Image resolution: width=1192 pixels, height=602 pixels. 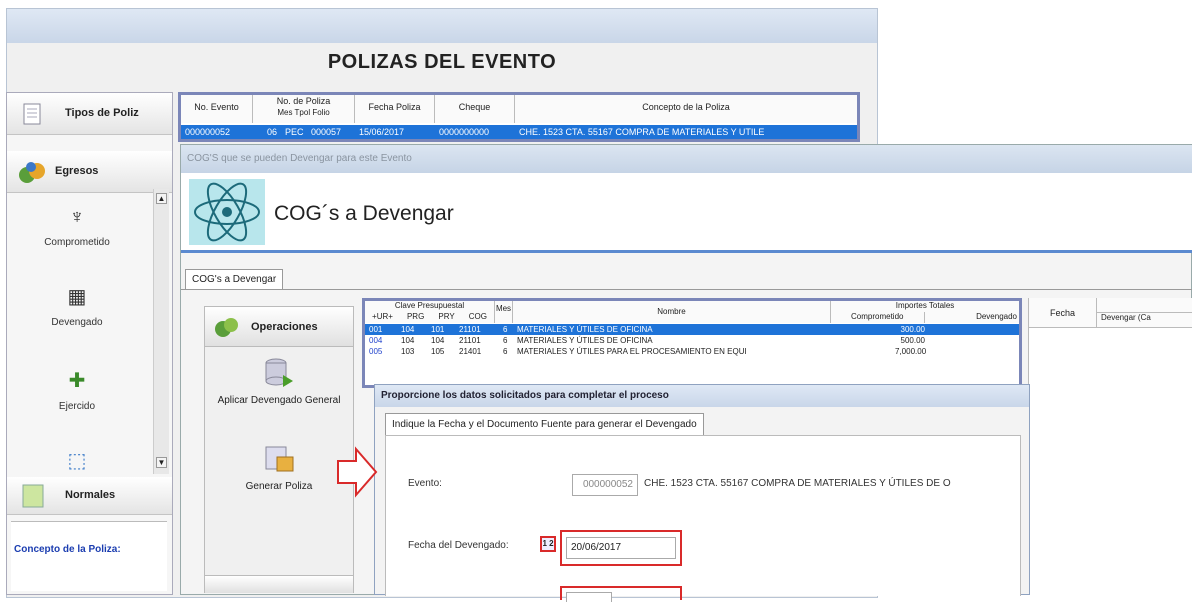 What do you see at coordinates (77, 171) in the screenshot?
I see `egresos-label: Egresos` at bounding box center [77, 171].